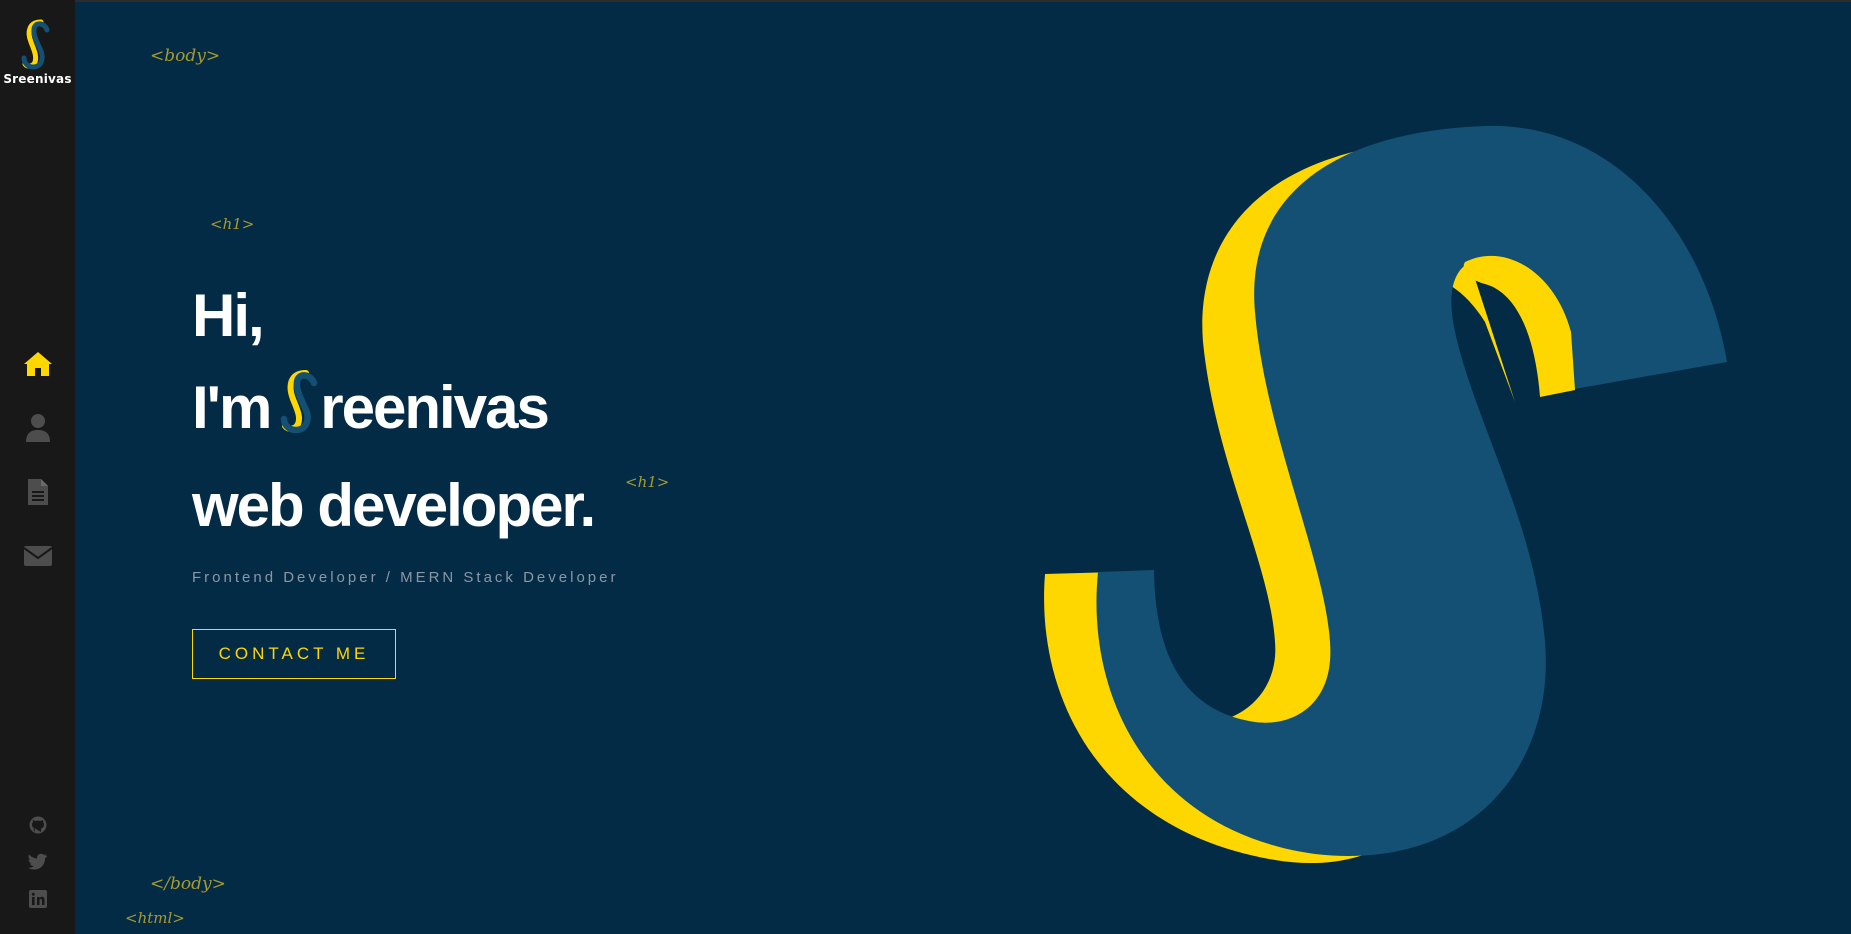 The width and height of the screenshot is (1851, 934). Describe the element at coordinates (232, 224) in the screenshot. I see `h1-open-tag: <h1>` at that location.